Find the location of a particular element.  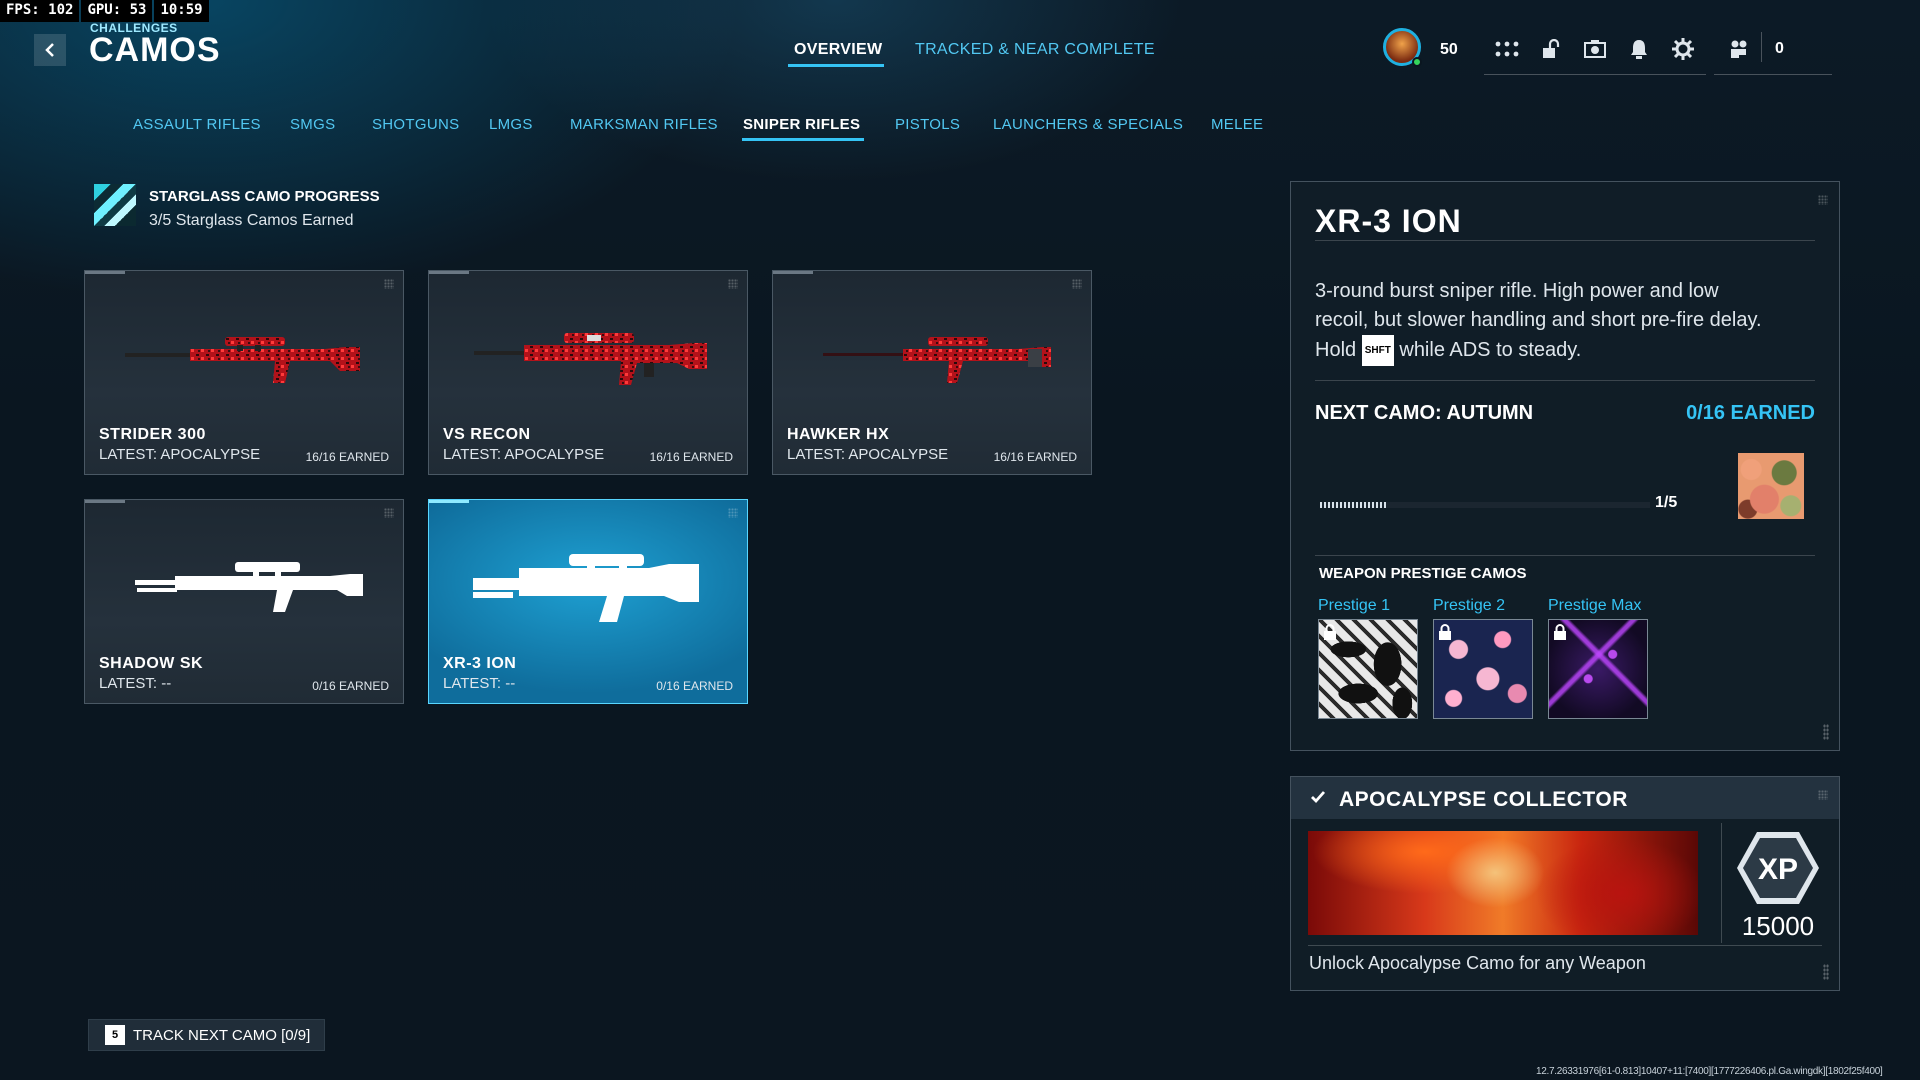

track-next-camo-button: 5 TRACK NEXT CAMO [0/9] is located at coordinates (207, 1035).